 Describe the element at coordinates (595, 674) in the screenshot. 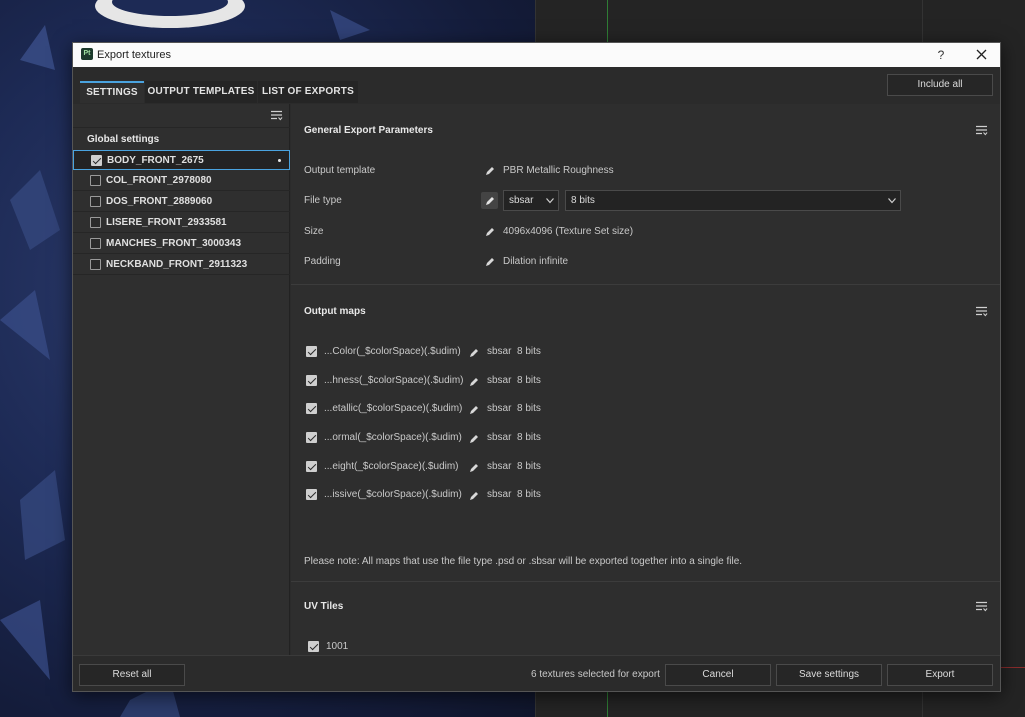

I see `selected-count-text: 6 textures selected for export` at that location.